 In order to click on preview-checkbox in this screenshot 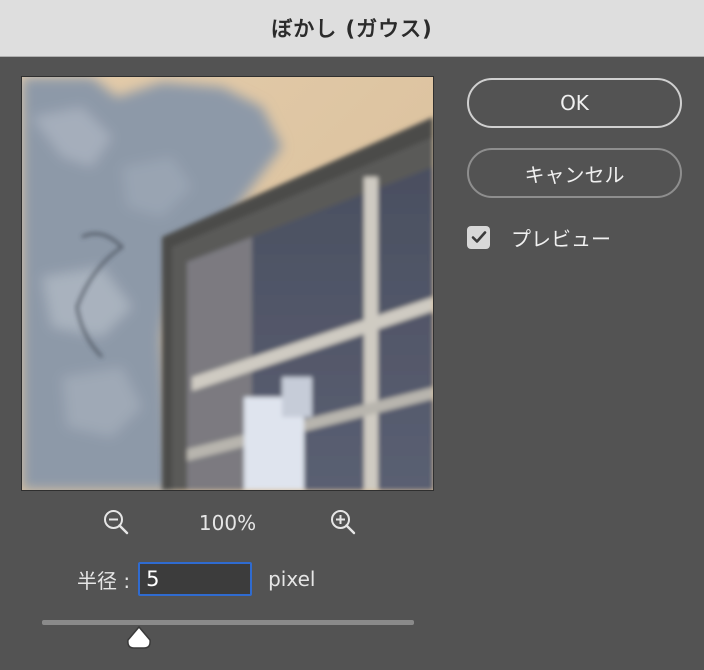, I will do `click(478, 237)`.